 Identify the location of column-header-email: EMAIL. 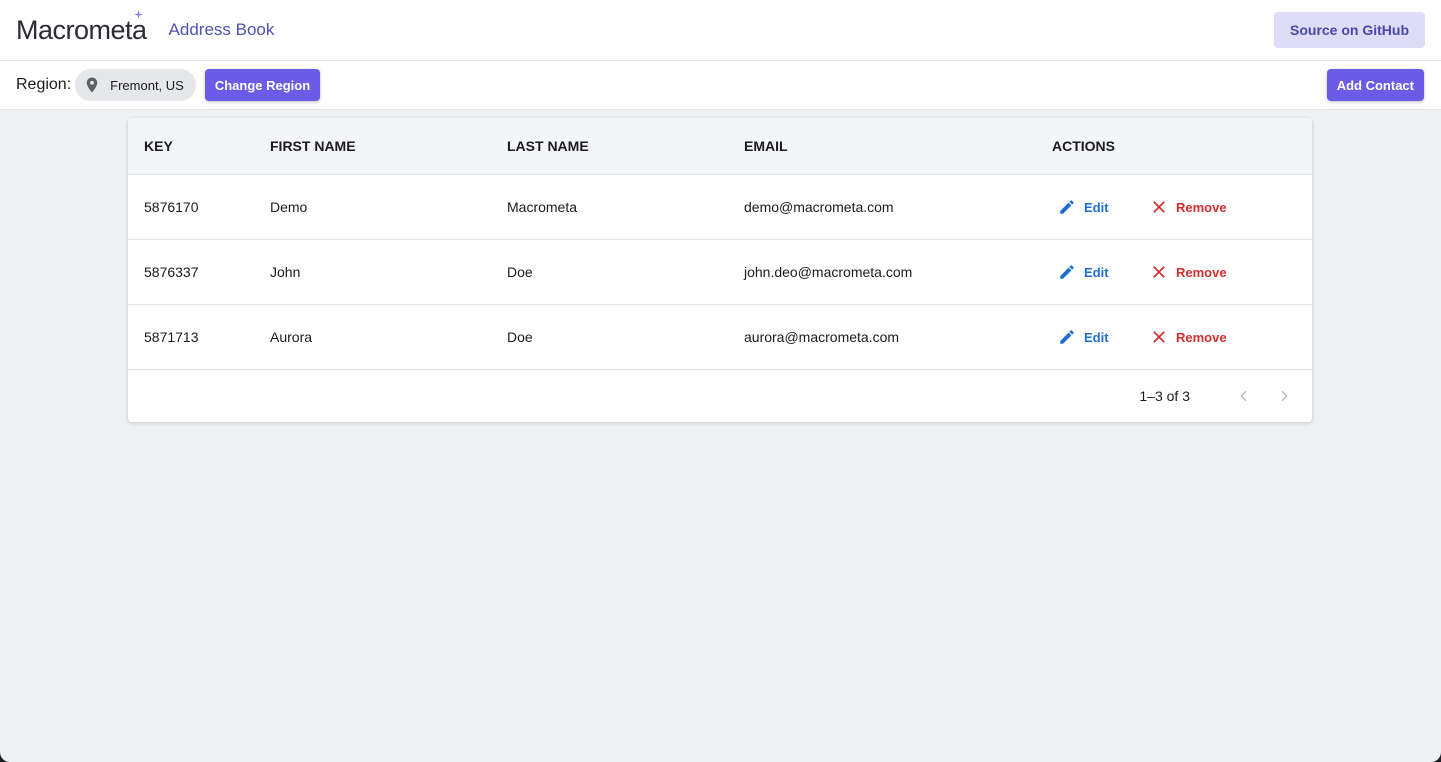
(898, 146).